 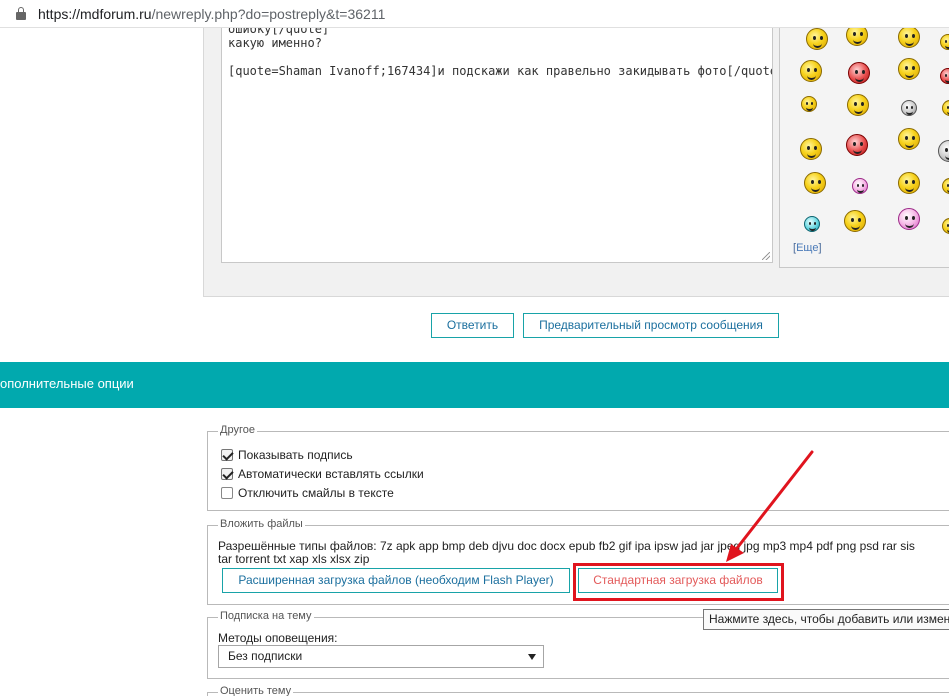 I want to click on reply-button: Ответить, so click(x=472, y=325).